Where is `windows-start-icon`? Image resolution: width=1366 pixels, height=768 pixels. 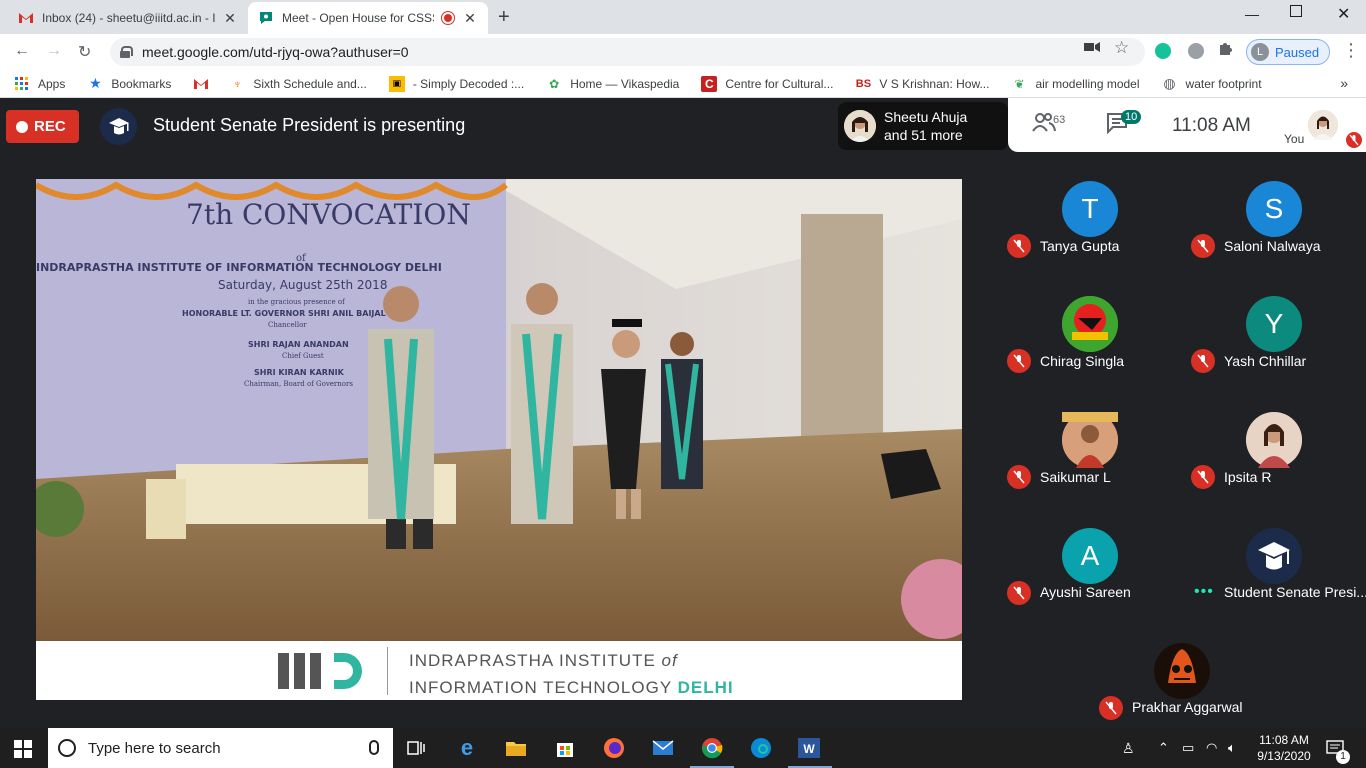 windows-start-icon is located at coordinates (23, 749).